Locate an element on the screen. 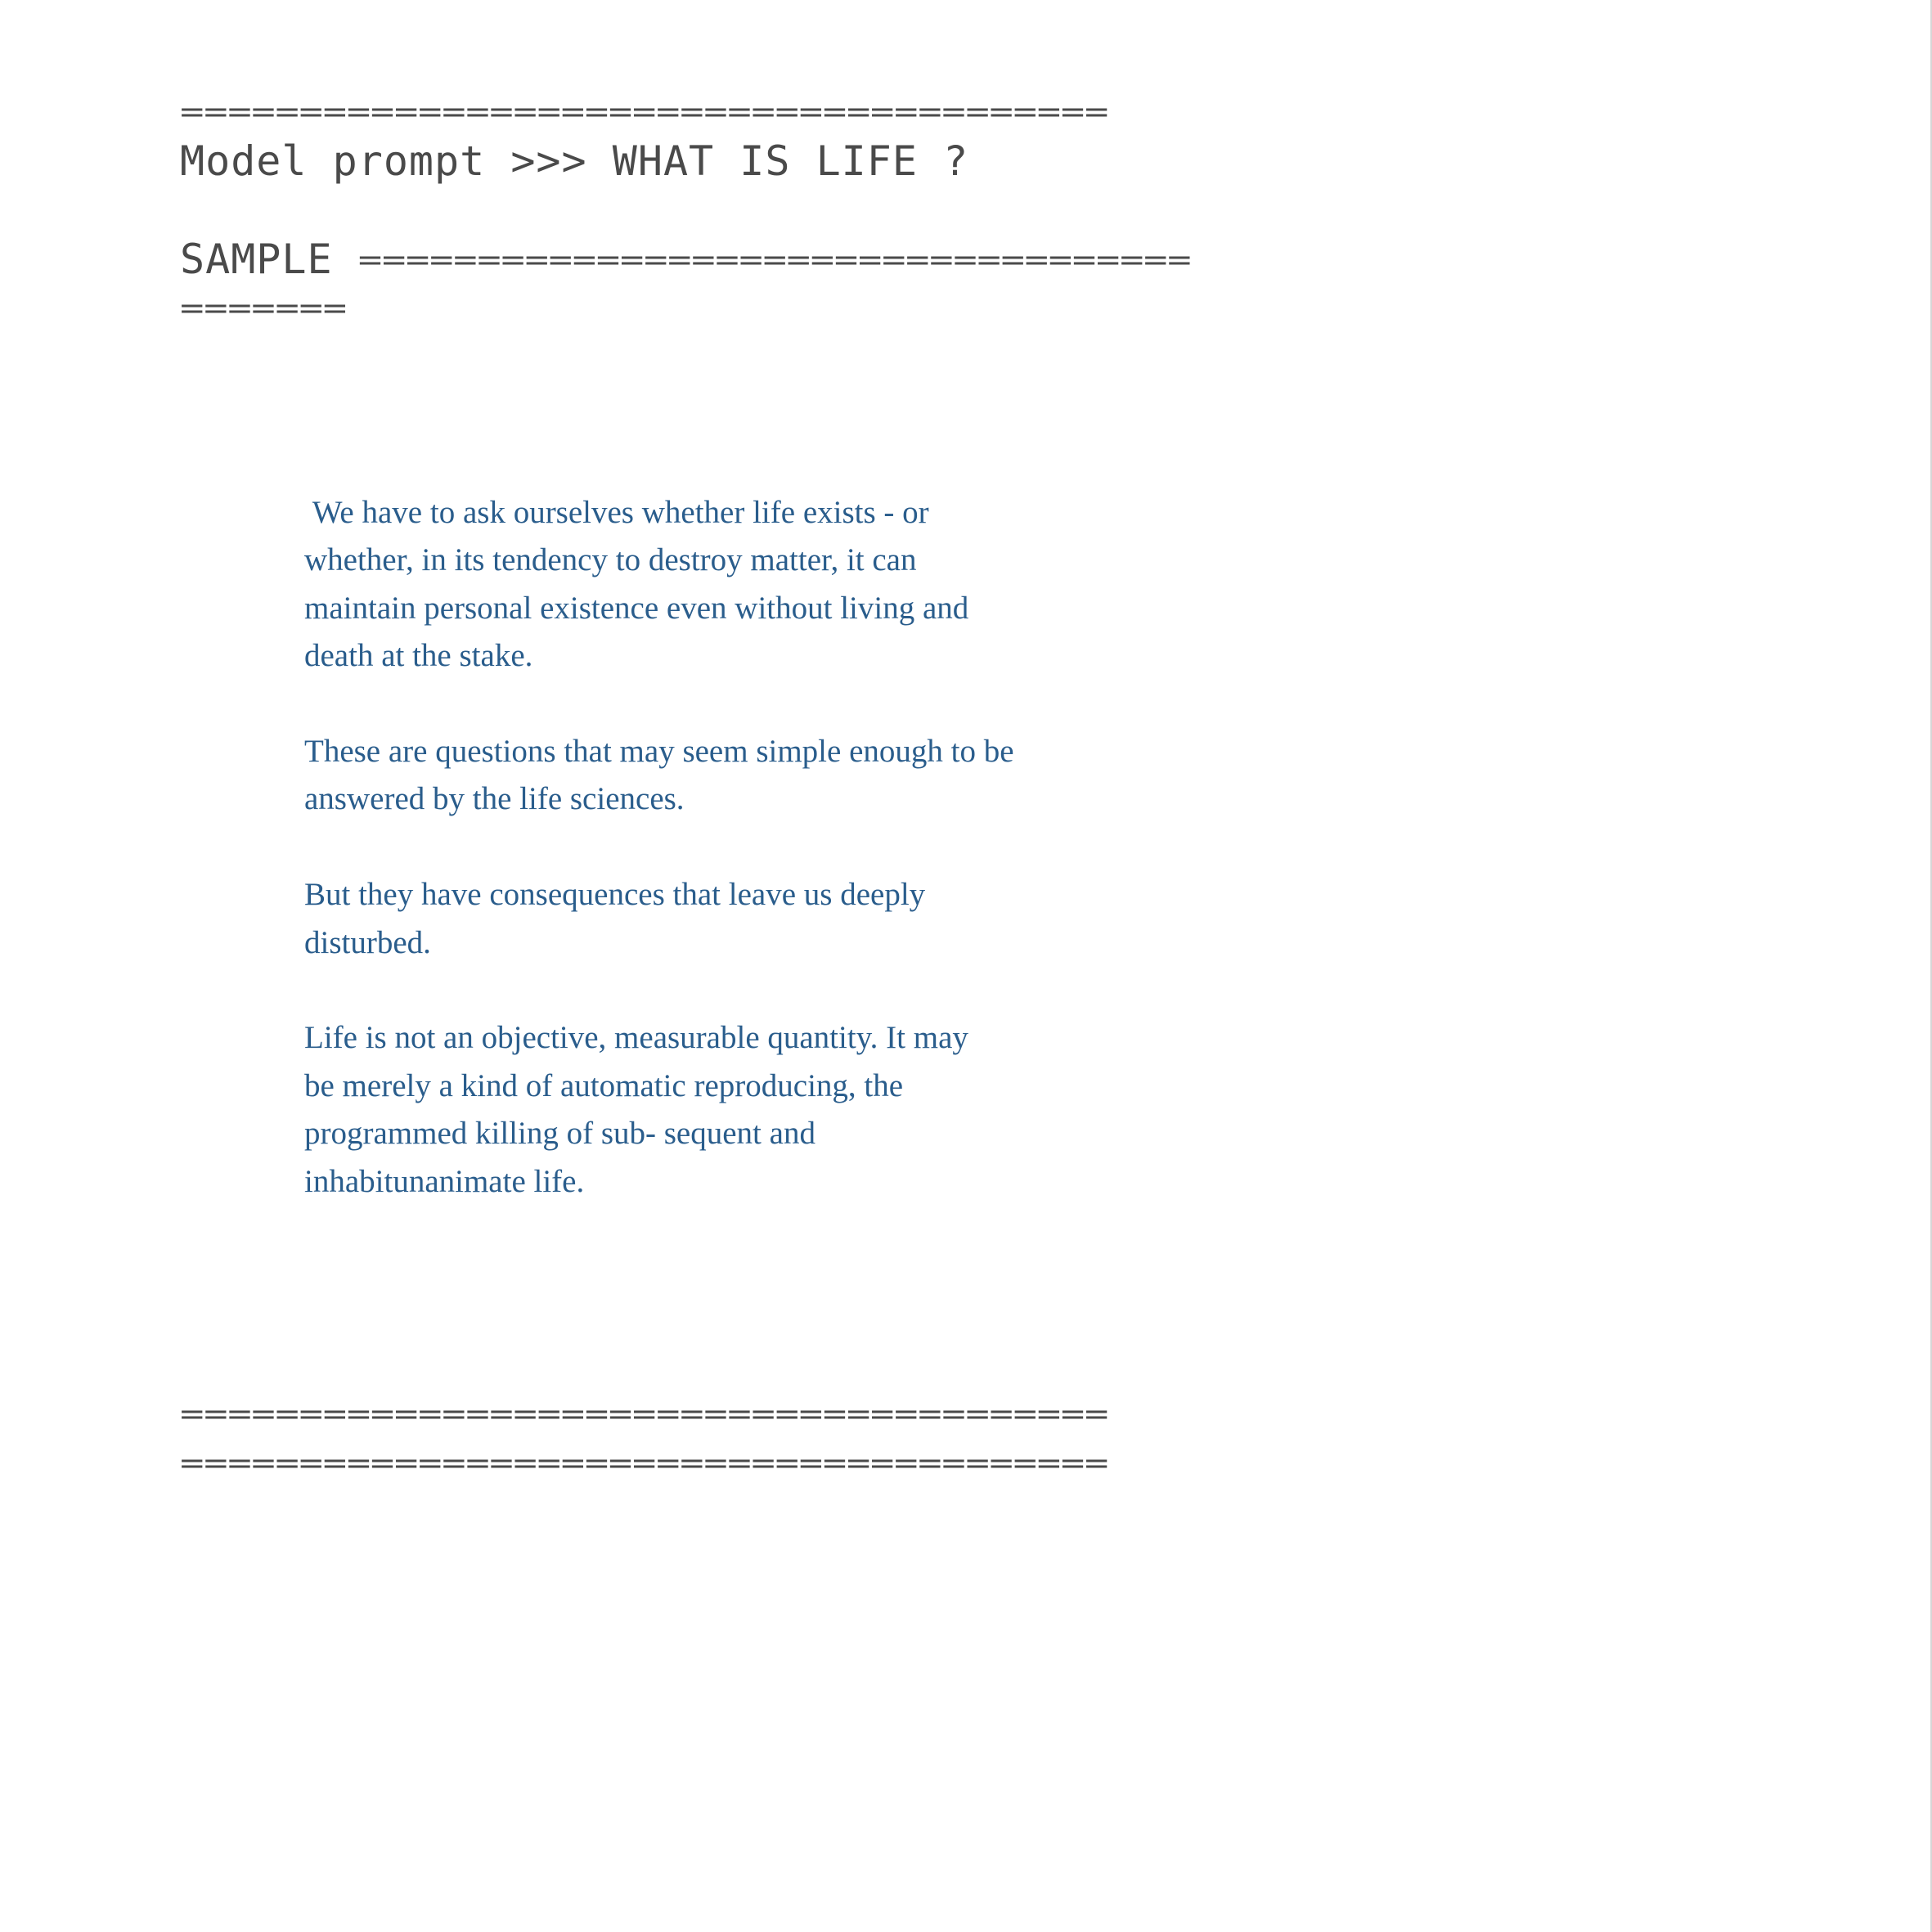 This screenshot has width=1932, height=1932. sample-label: SAMPLE is located at coordinates (257, 259).